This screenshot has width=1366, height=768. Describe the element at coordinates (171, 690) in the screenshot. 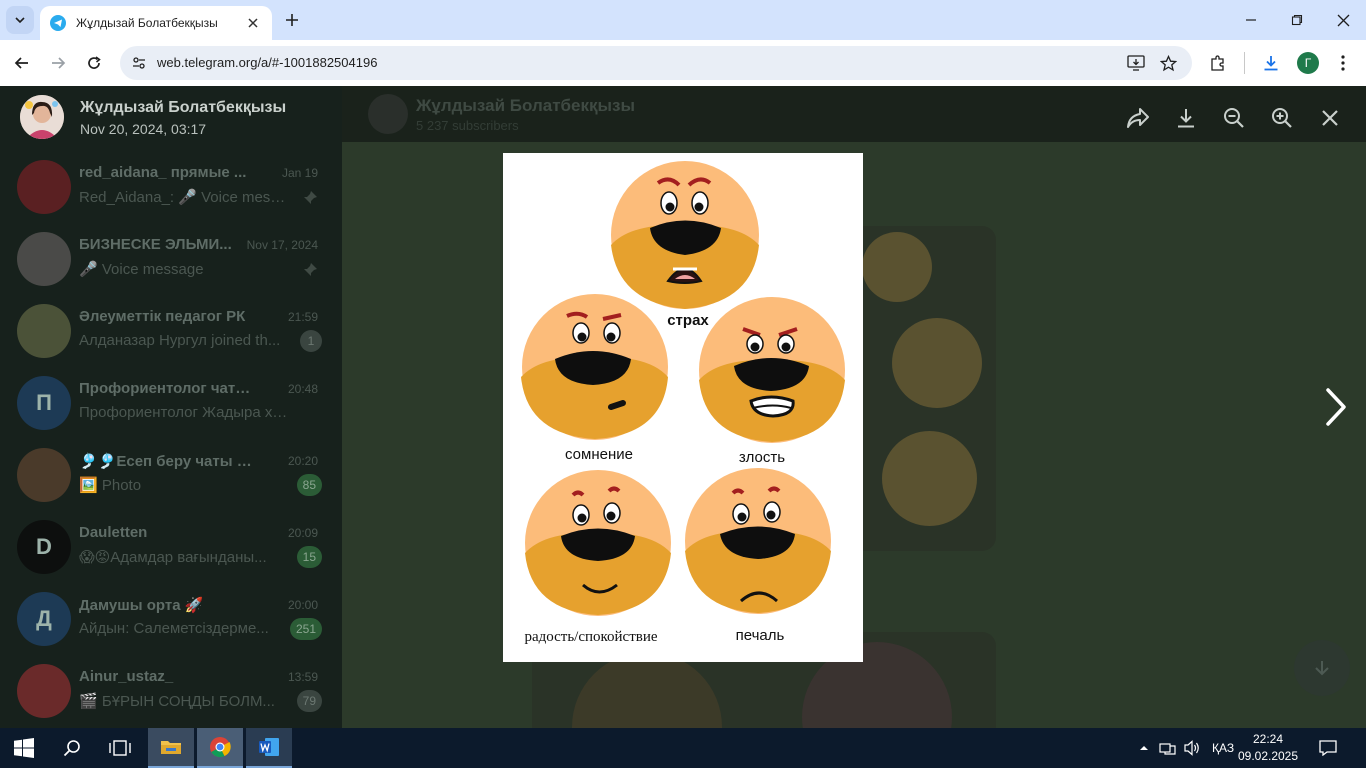

I see `chat-list-item: Ainur_ustaz_ 13:59 🎬 БҰРЫН СОҢДЫ БОЛМ... 79` at that location.